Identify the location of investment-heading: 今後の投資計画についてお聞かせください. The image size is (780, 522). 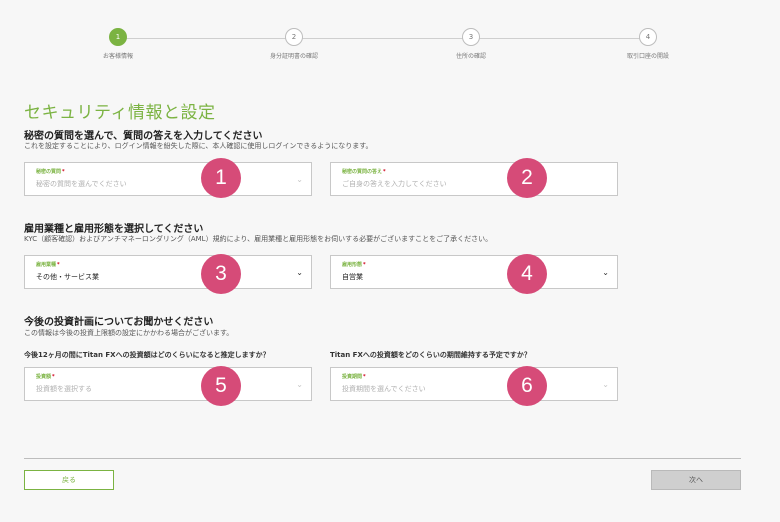
(119, 322).